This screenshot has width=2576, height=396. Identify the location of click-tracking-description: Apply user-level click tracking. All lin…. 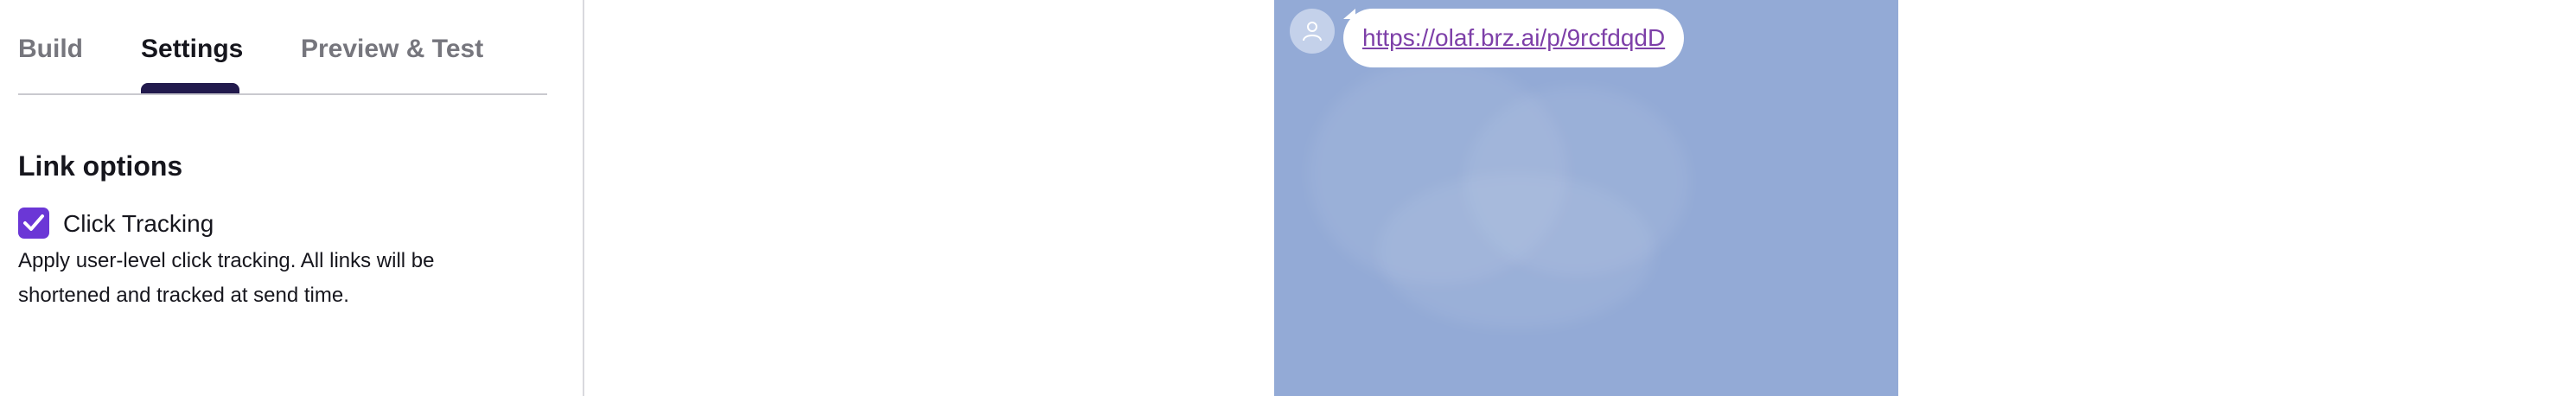
(226, 278).